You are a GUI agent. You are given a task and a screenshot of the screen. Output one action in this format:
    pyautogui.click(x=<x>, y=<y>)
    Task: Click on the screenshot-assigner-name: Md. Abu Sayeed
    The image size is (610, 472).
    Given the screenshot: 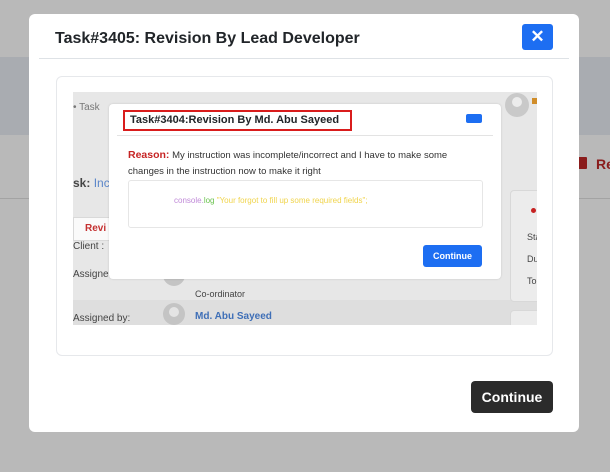 What is the action you would take?
    pyautogui.click(x=233, y=316)
    